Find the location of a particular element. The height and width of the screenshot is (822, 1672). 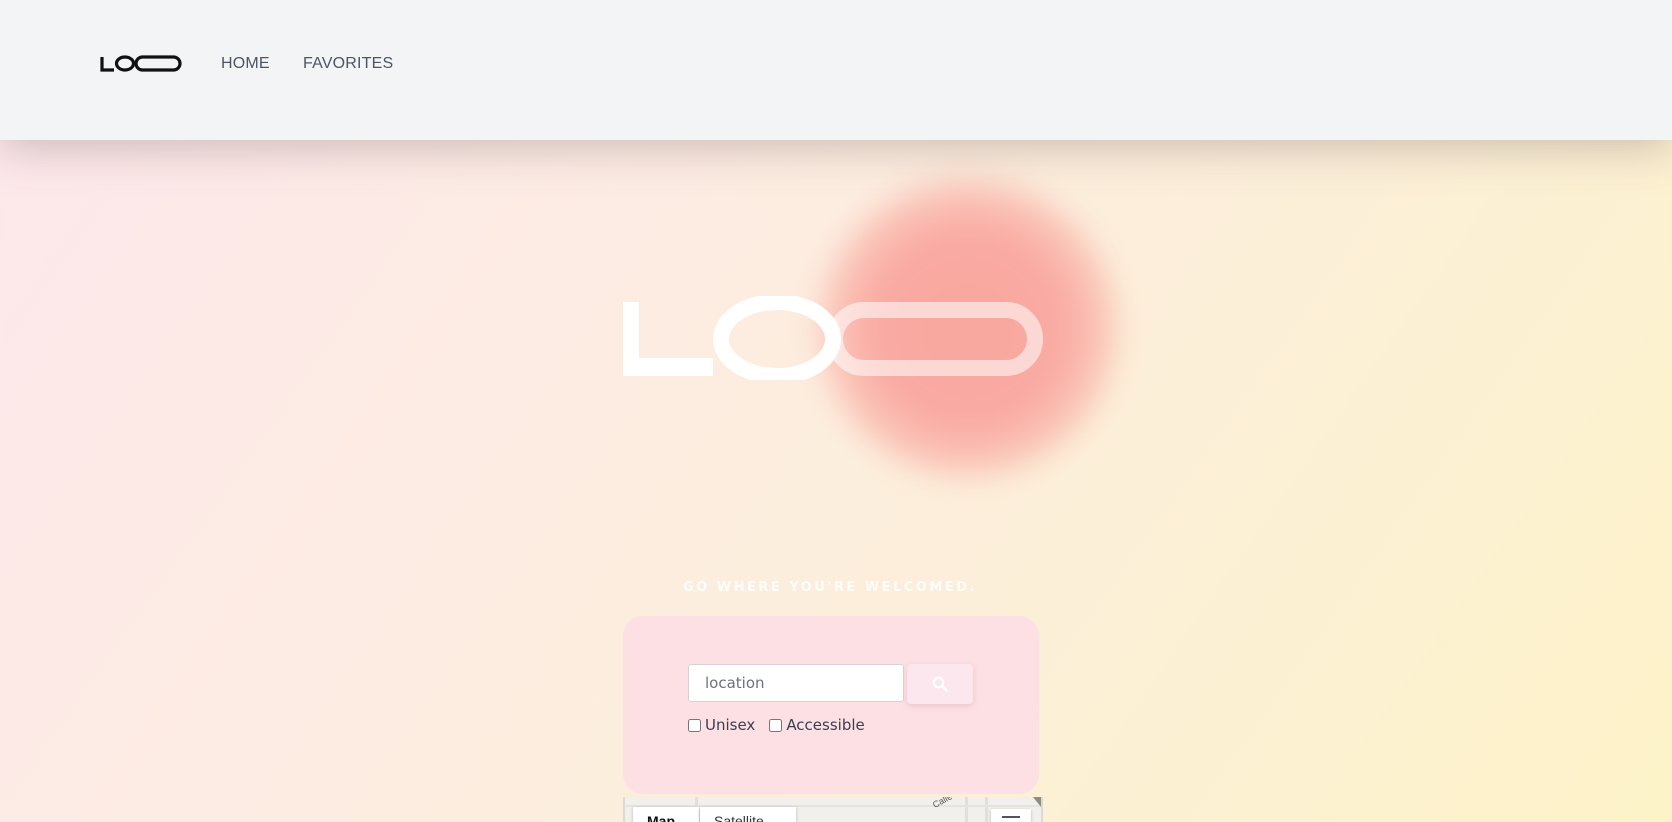

map-view: Map Satellite Calle Ct is located at coordinates (833, 809).